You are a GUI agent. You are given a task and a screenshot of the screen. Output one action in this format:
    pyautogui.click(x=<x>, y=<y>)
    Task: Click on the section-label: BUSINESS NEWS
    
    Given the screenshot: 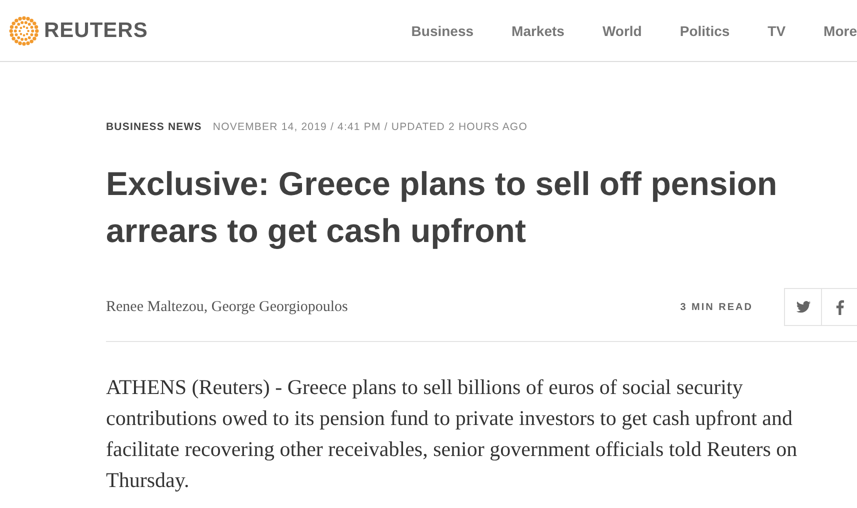 What is the action you would take?
    pyautogui.click(x=154, y=127)
    